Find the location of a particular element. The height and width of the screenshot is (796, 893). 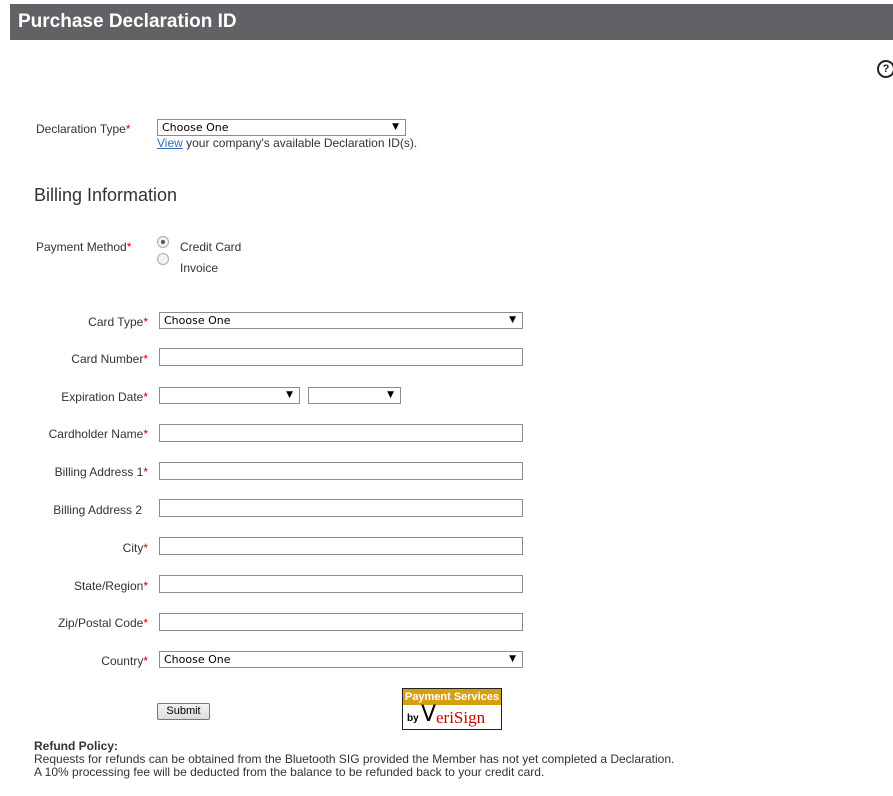

page-header: Purchase Declaration ID is located at coordinates (451, 22).